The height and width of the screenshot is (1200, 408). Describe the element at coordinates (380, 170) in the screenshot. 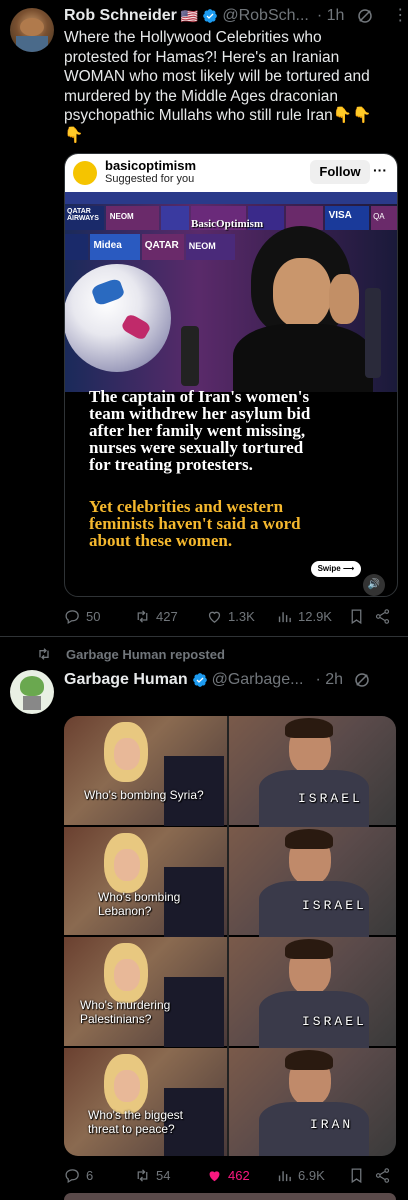

I see `embed-more-icon: ···` at that location.